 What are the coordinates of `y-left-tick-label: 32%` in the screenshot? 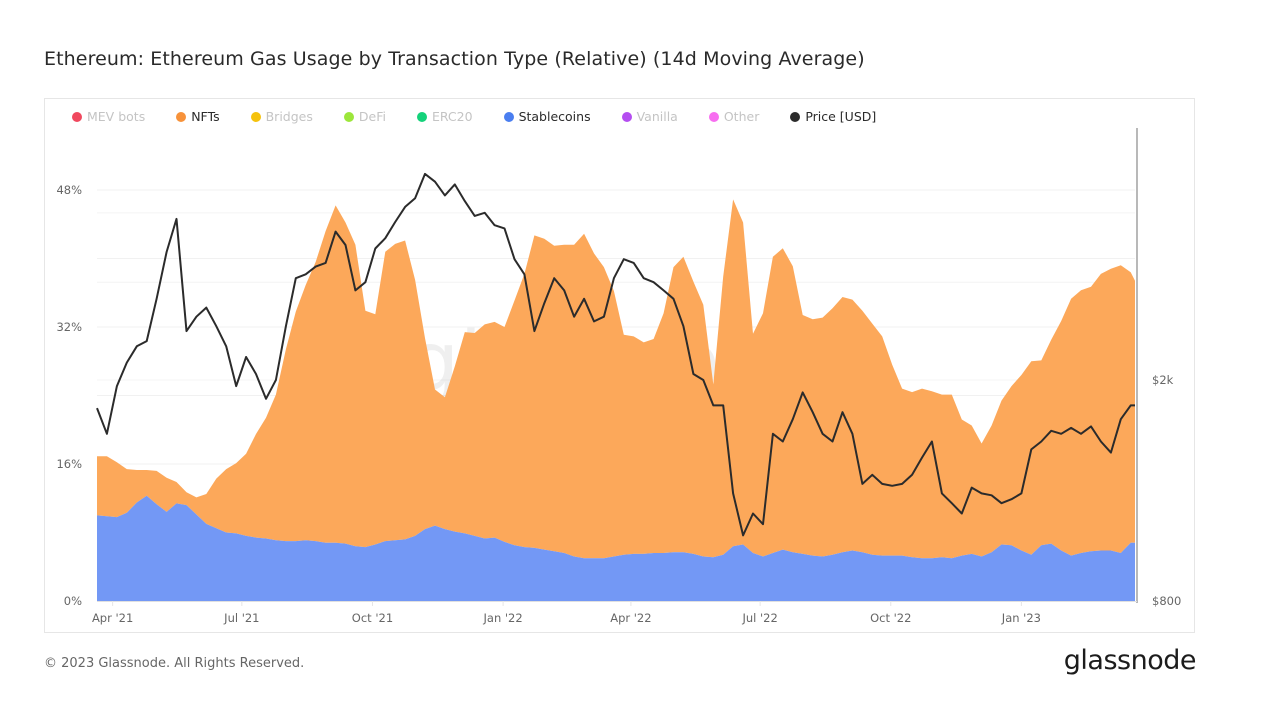 It's located at (69, 327).